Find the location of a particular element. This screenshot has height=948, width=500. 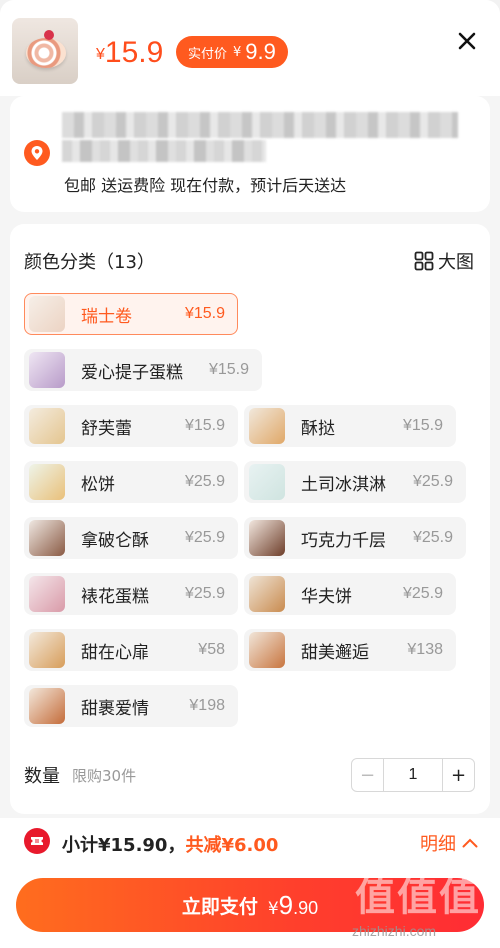

option-name: 土司冰淇淋 is located at coordinates (343, 484).